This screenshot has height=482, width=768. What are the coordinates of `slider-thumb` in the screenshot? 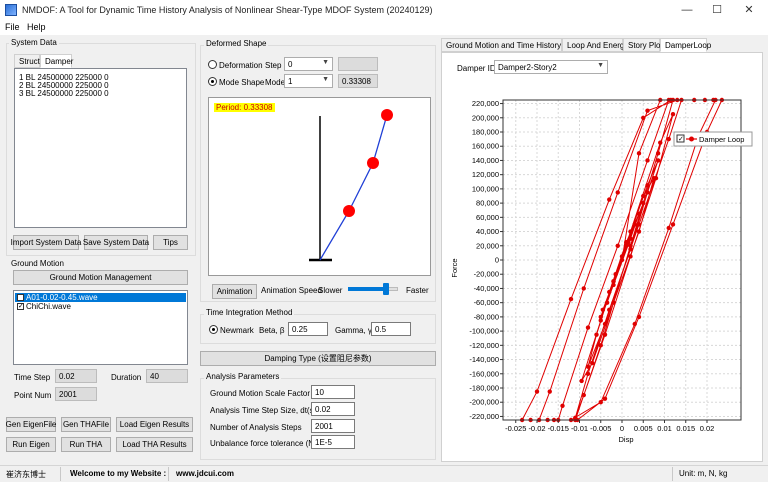 It's located at (385, 289).